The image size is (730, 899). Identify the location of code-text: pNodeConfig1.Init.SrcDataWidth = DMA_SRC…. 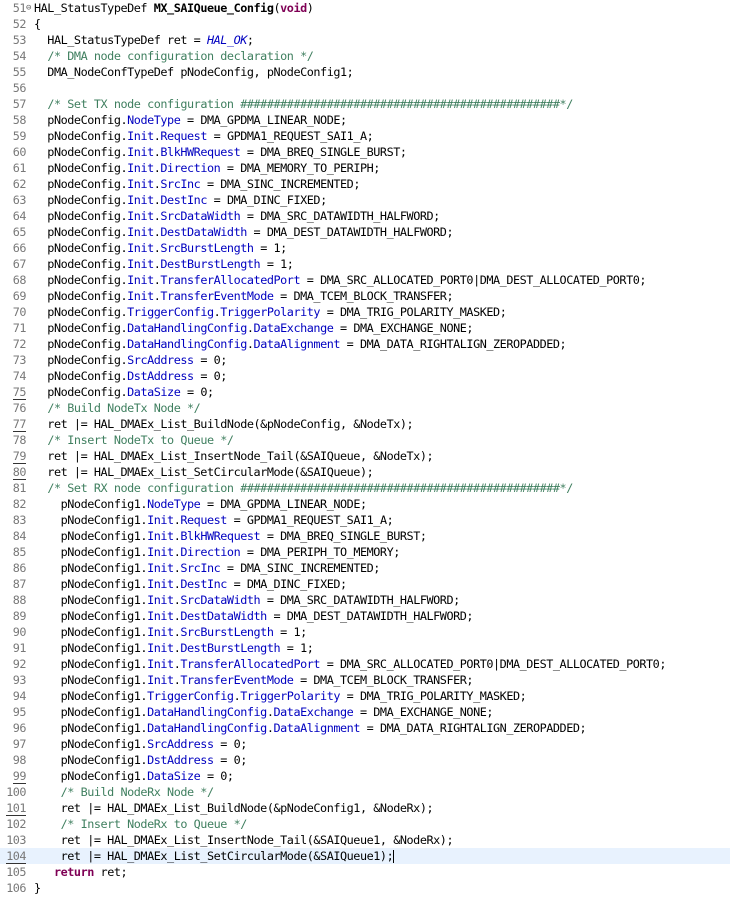
(382, 600).